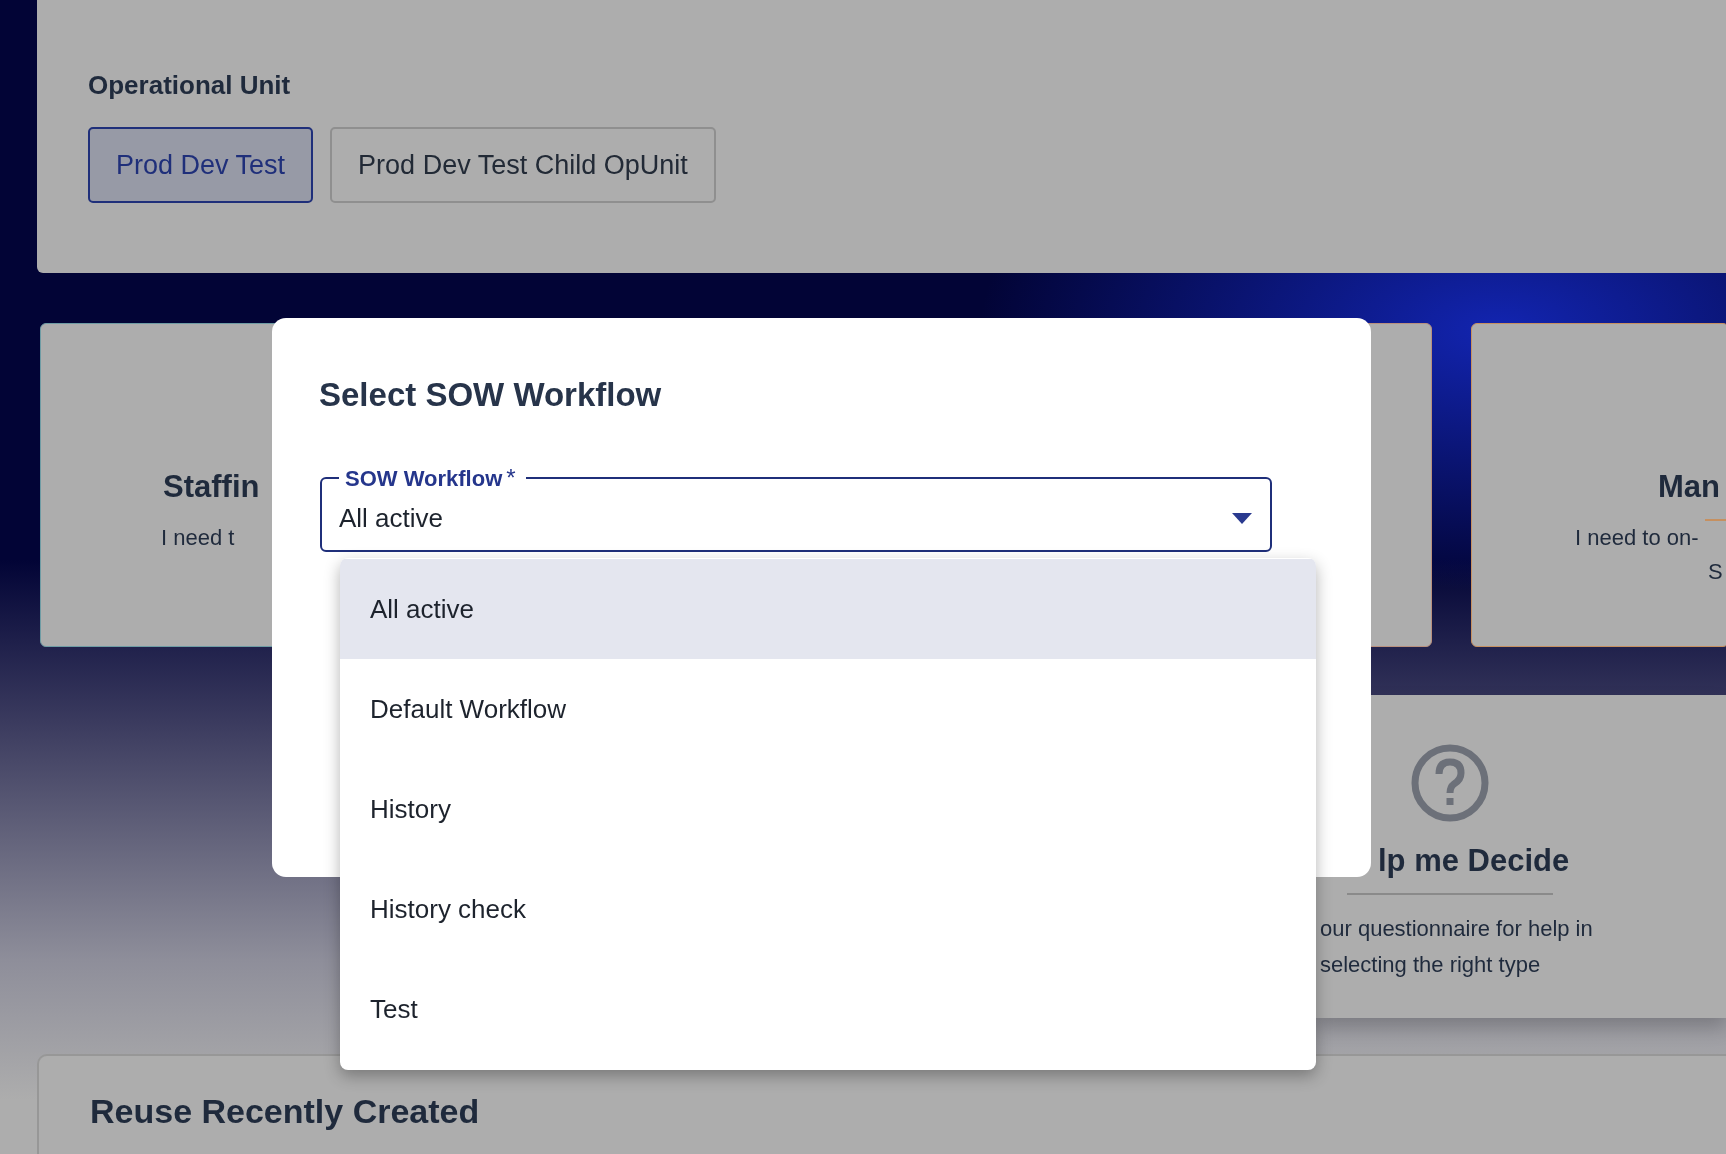  I want to click on card-title: Staffin, so click(211, 487).